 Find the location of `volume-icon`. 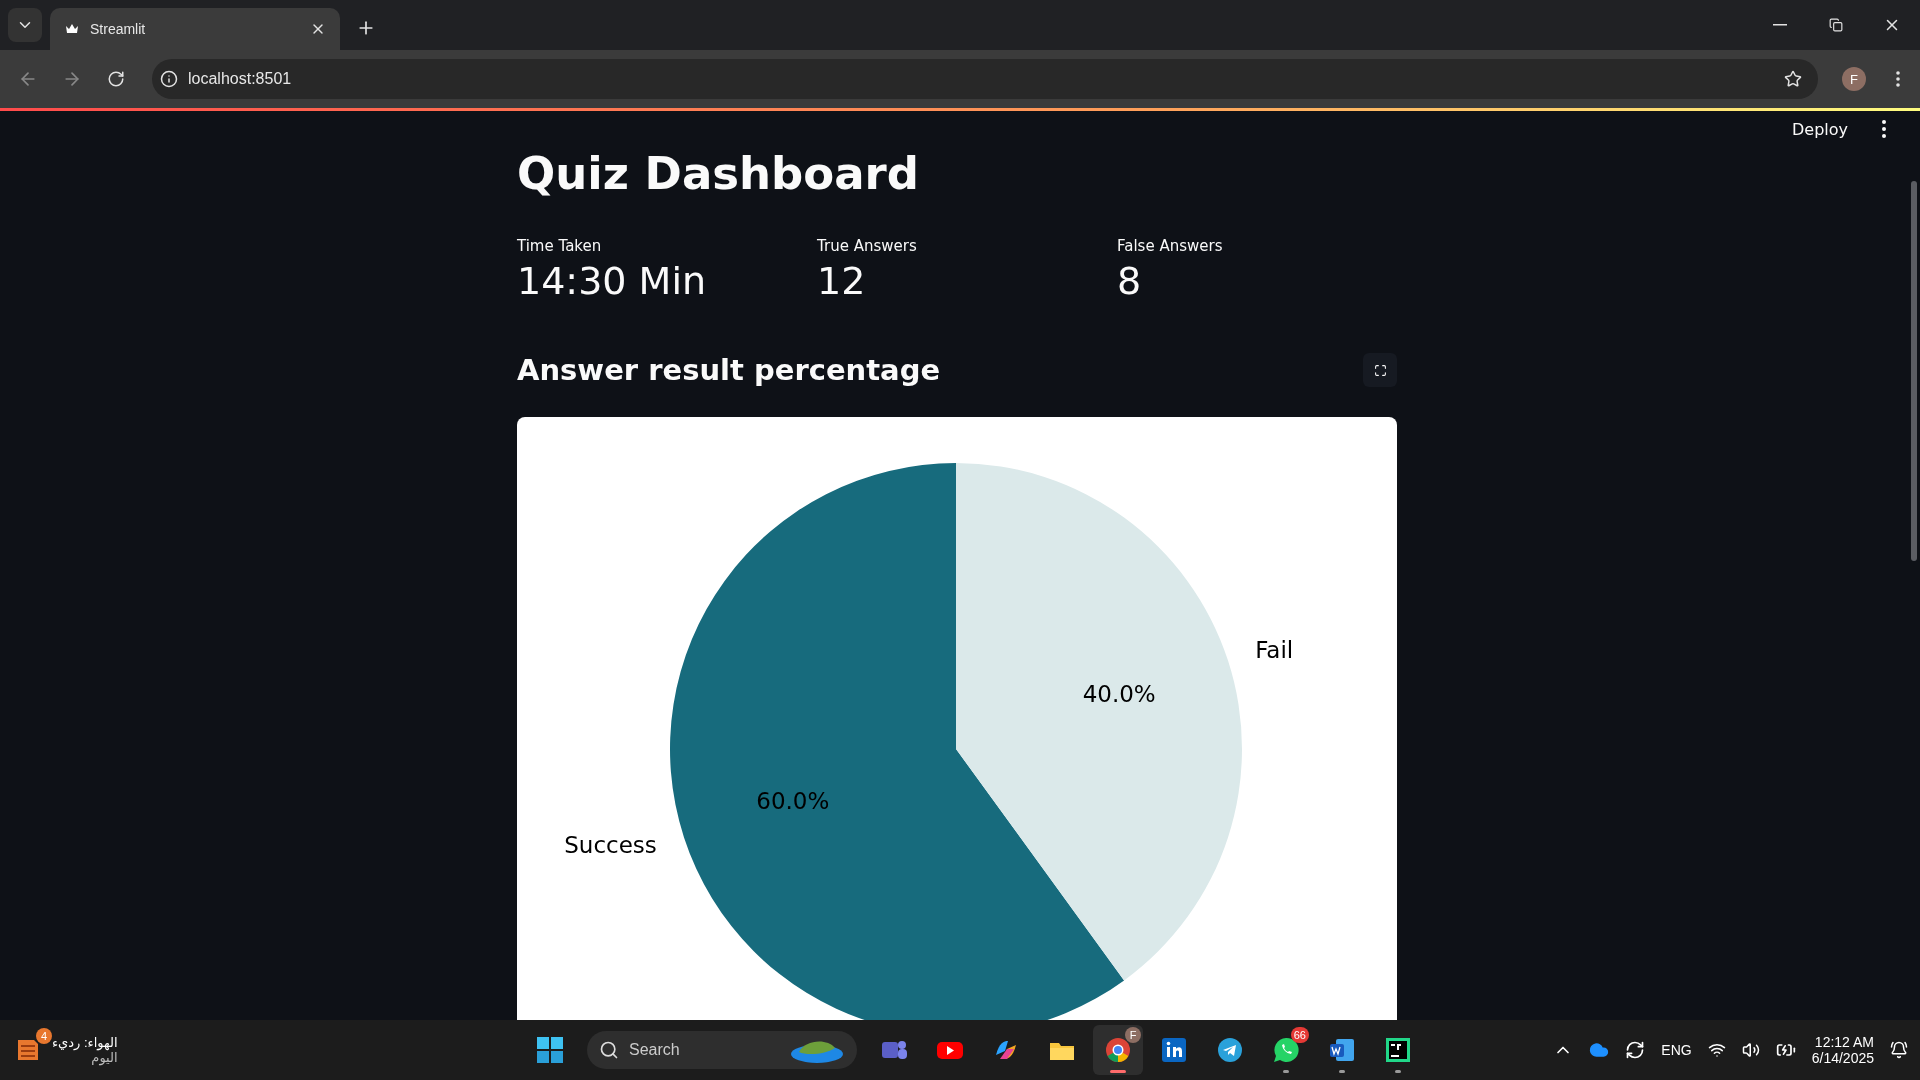

volume-icon is located at coordinates (1750, 1050).